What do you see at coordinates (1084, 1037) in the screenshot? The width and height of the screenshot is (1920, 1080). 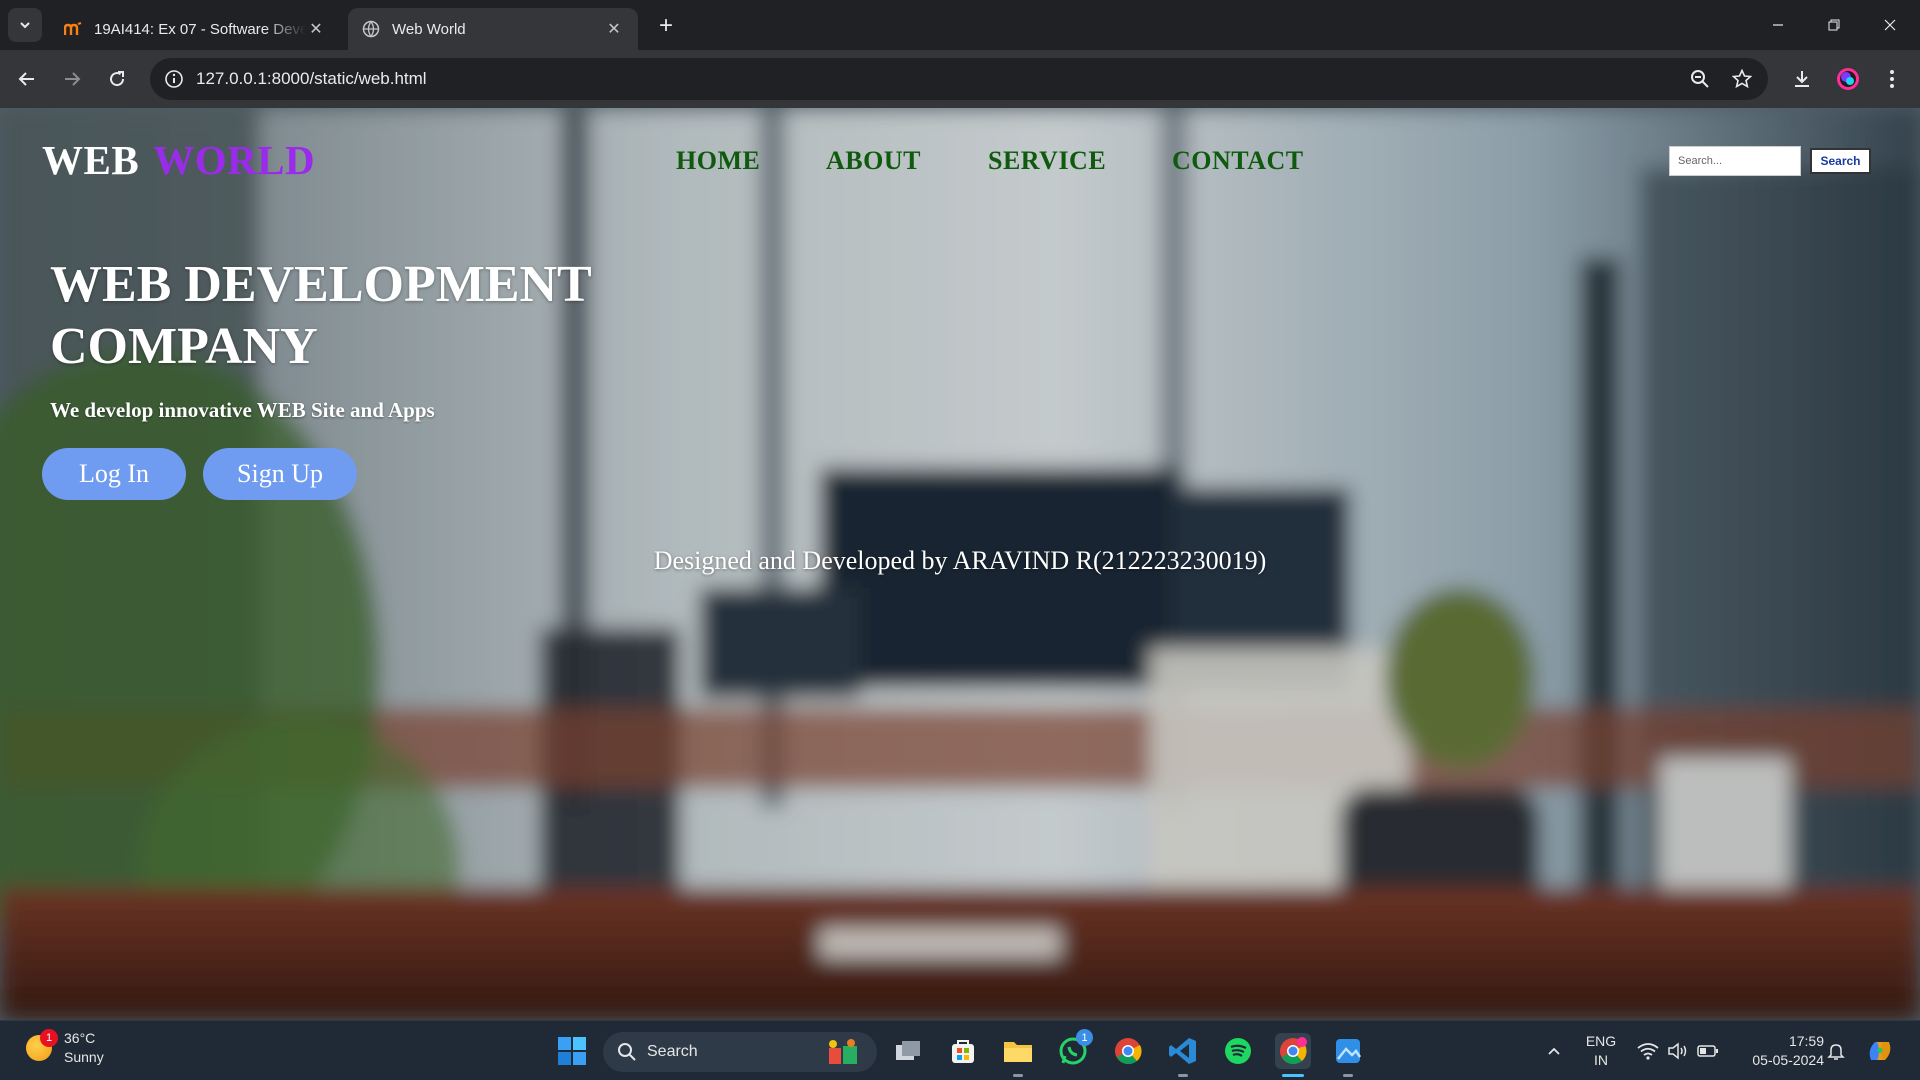 I see `whatsapp-badge: 1` at bounding box center [1084, 1037].